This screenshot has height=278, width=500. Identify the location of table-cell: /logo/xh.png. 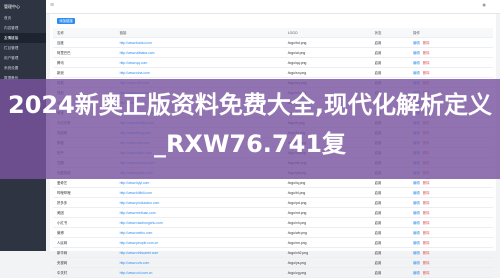
(327, 222).